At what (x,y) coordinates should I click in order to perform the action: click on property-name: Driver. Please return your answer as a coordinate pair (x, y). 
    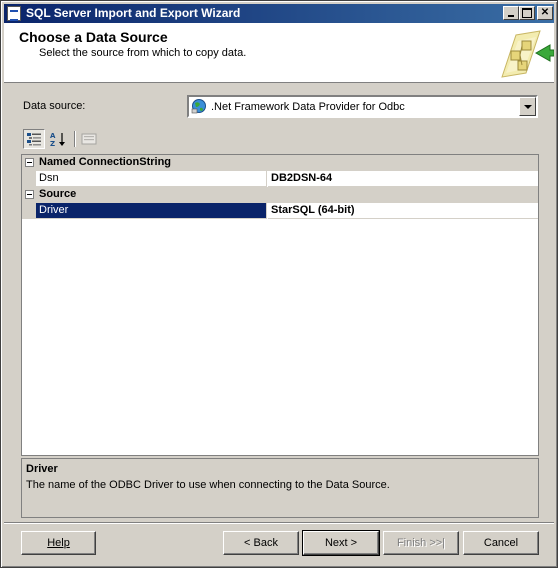
    Looking at the image, I should click on (151, 211).